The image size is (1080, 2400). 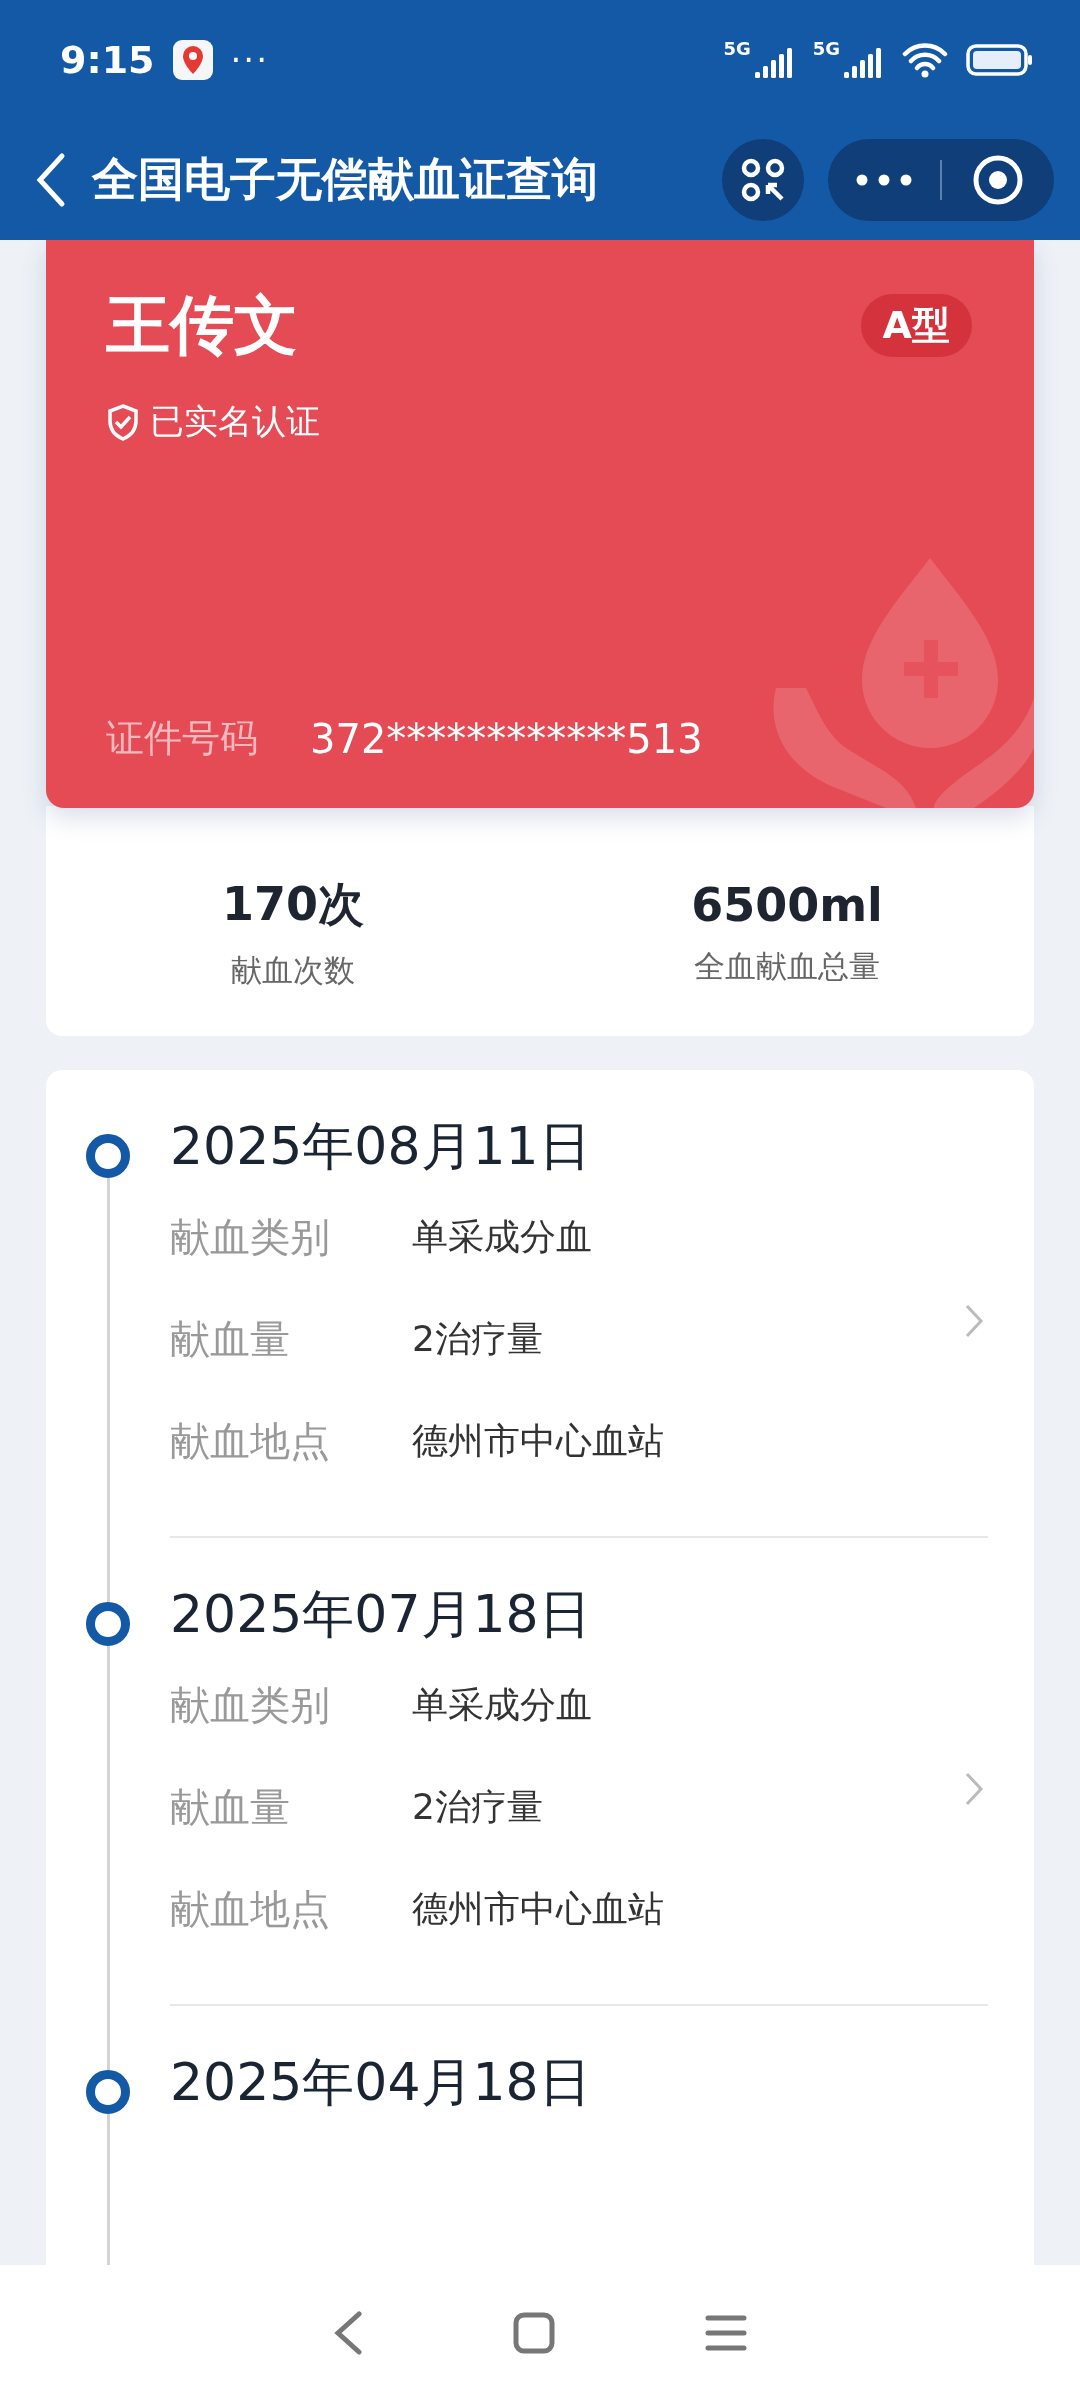 I want to click on record-date: 2025年07月18日, so click(x=381, y=1614).